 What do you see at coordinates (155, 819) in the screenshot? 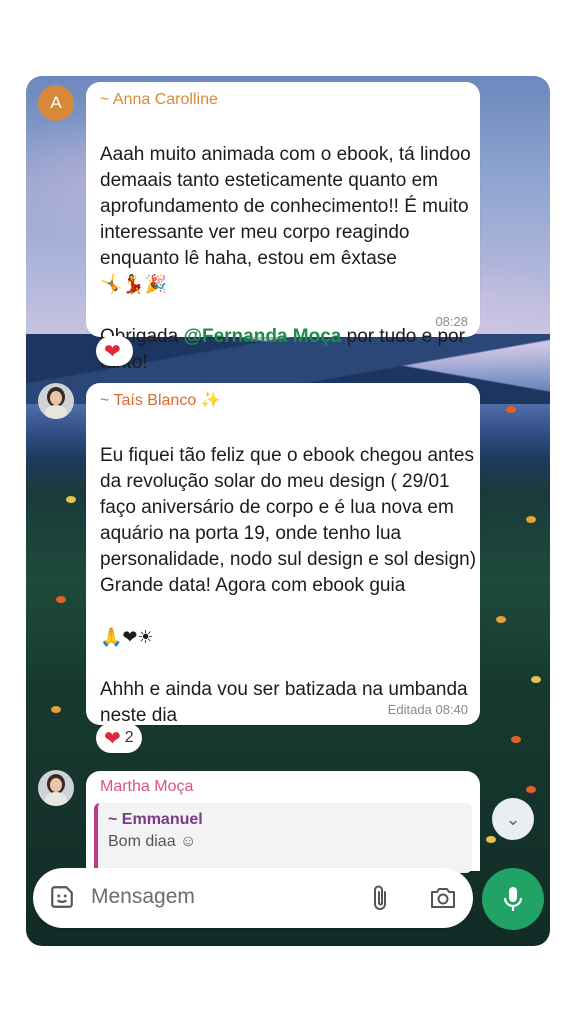
I see `quoted-sender: ~ Emmanuel` at bounding box center [155, 819].